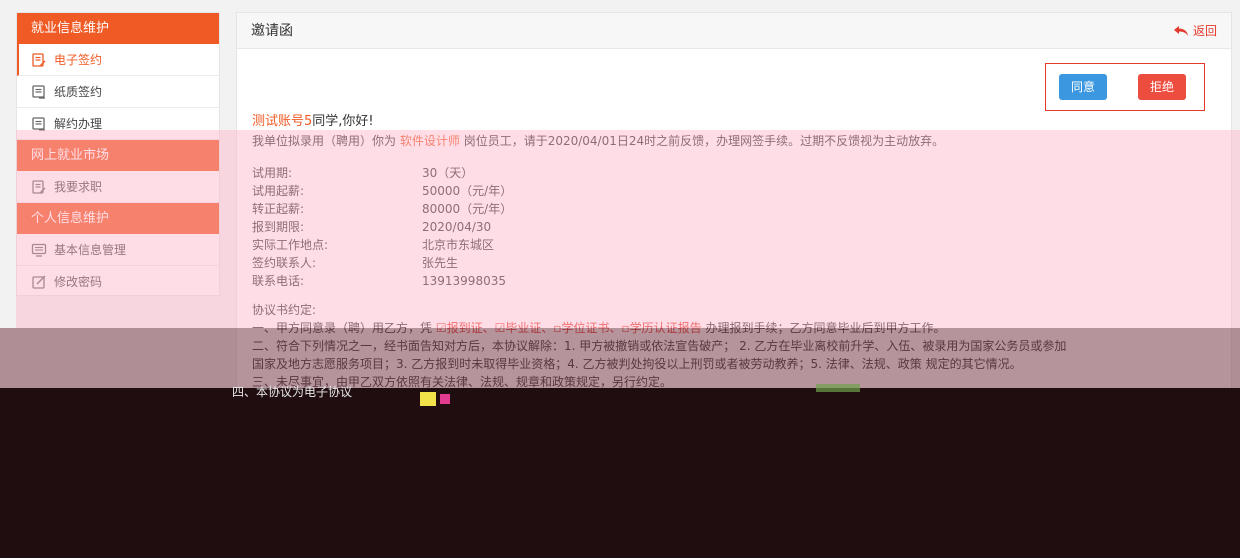 The height and width of the screenshot is (558, 1240). I want to click on detail-row: 实际工作地点: 北京市东城区, so click(737, 245).